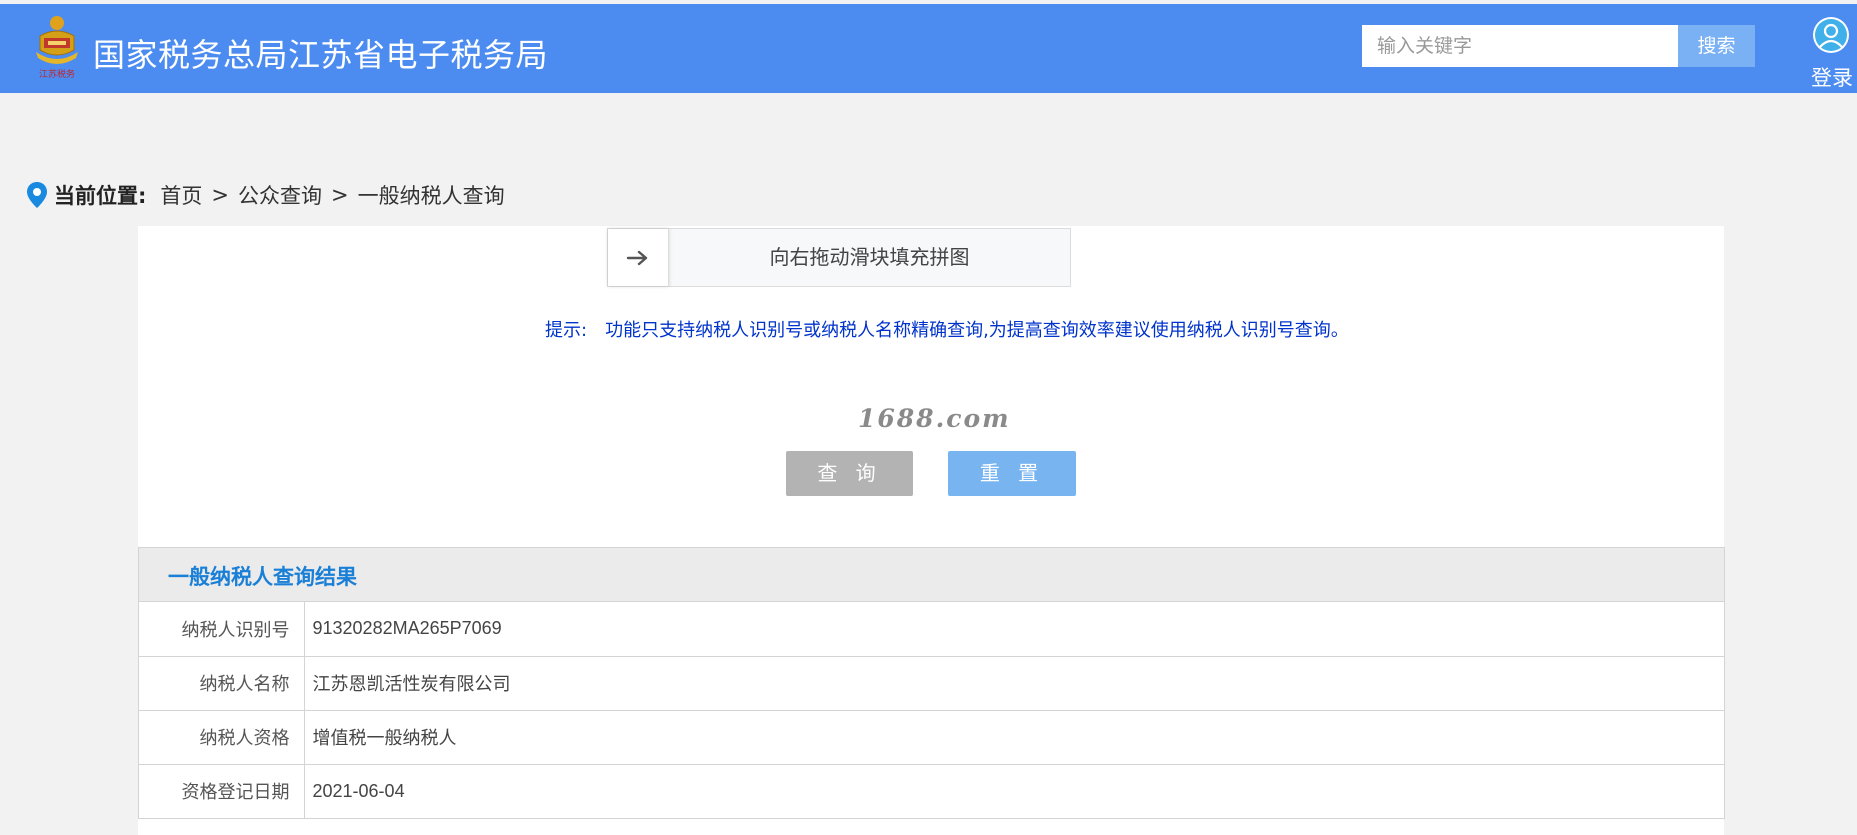 The image size is (1857, 835). Describe the element at coordinates (928, 48) in the screenshot. I see `site-header: 江苏税务 国家税务总局江苏省电子税务局 搜索 登录` at that location.